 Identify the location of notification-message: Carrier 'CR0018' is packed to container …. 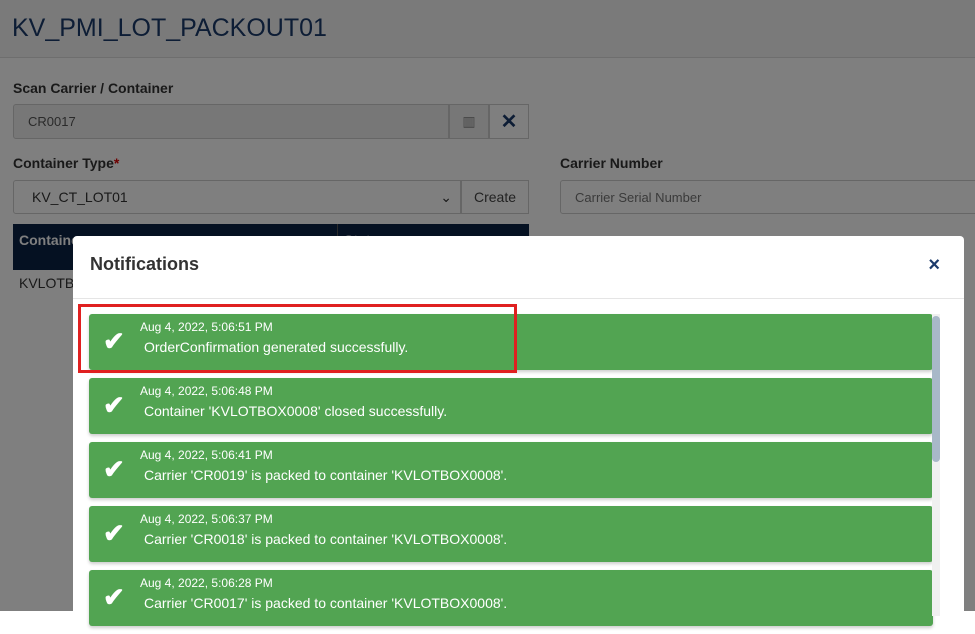
(326, 539).